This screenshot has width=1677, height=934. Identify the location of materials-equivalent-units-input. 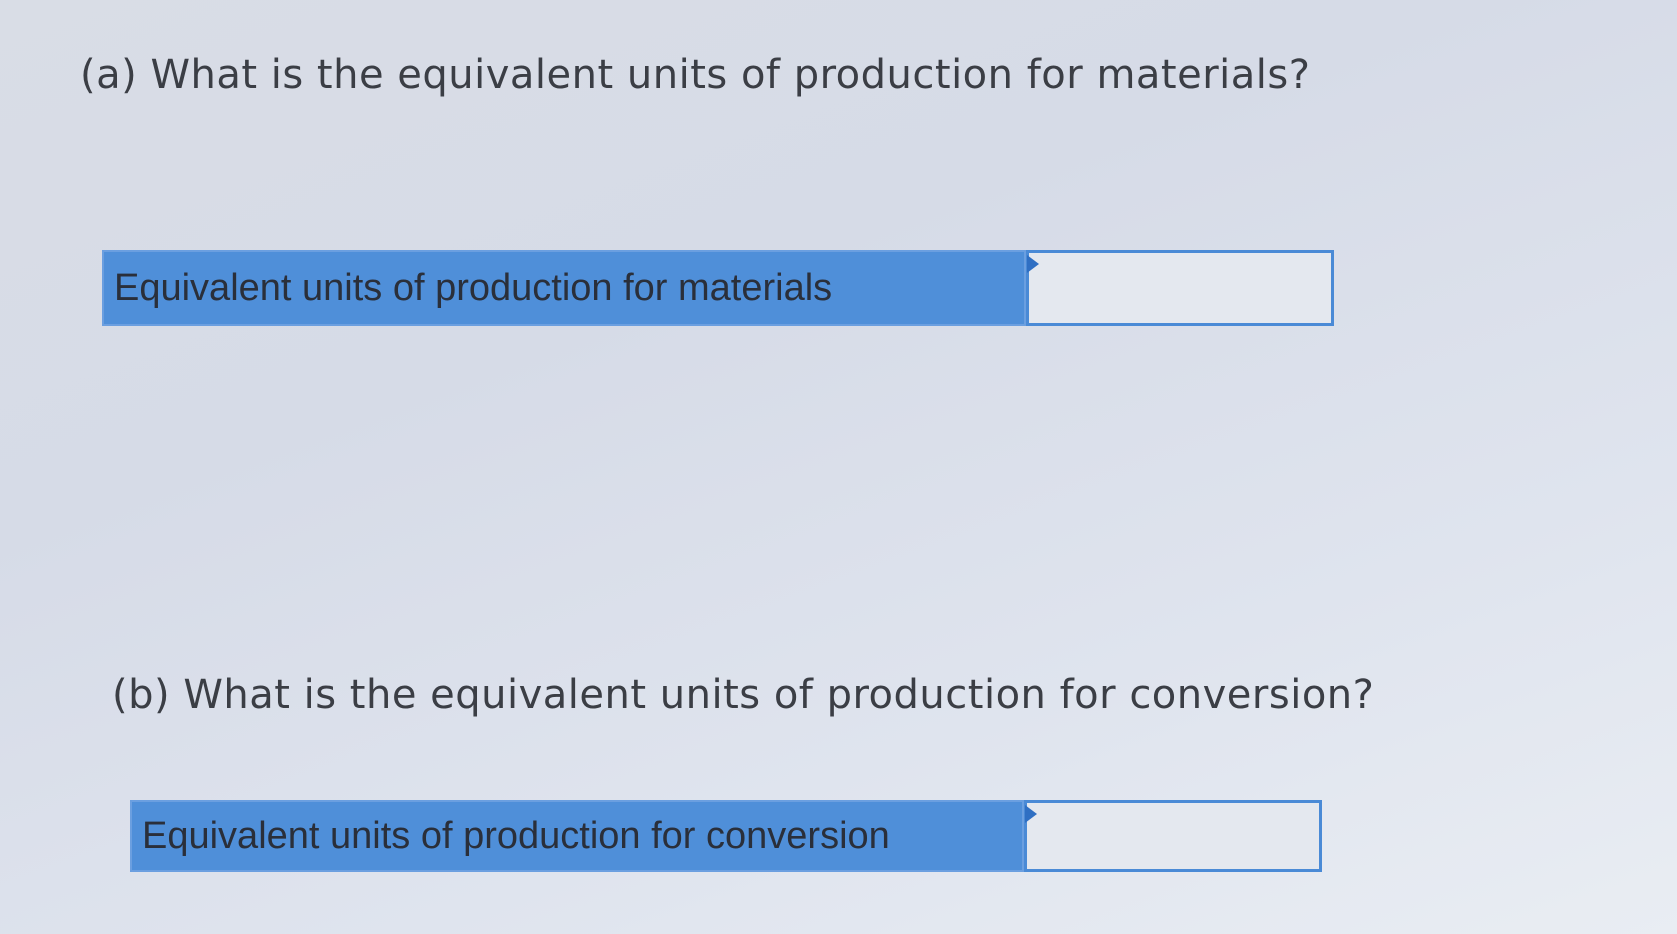
(1180, 288).